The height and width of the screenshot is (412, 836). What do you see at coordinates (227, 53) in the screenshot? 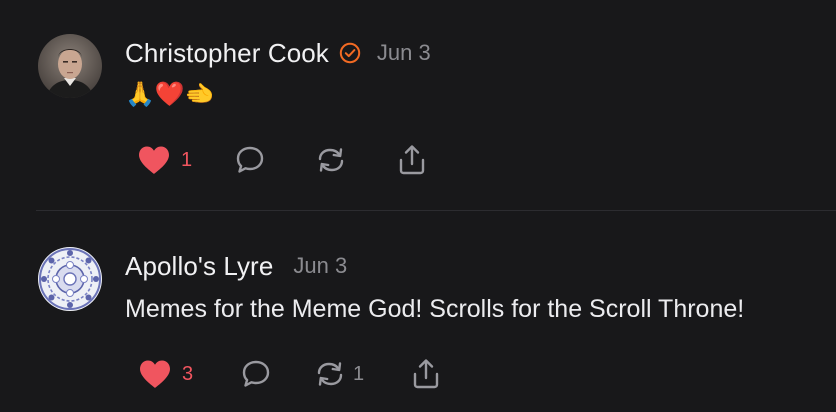
I see `author-name: Christopher Cook` at bounding box center [227, 53].